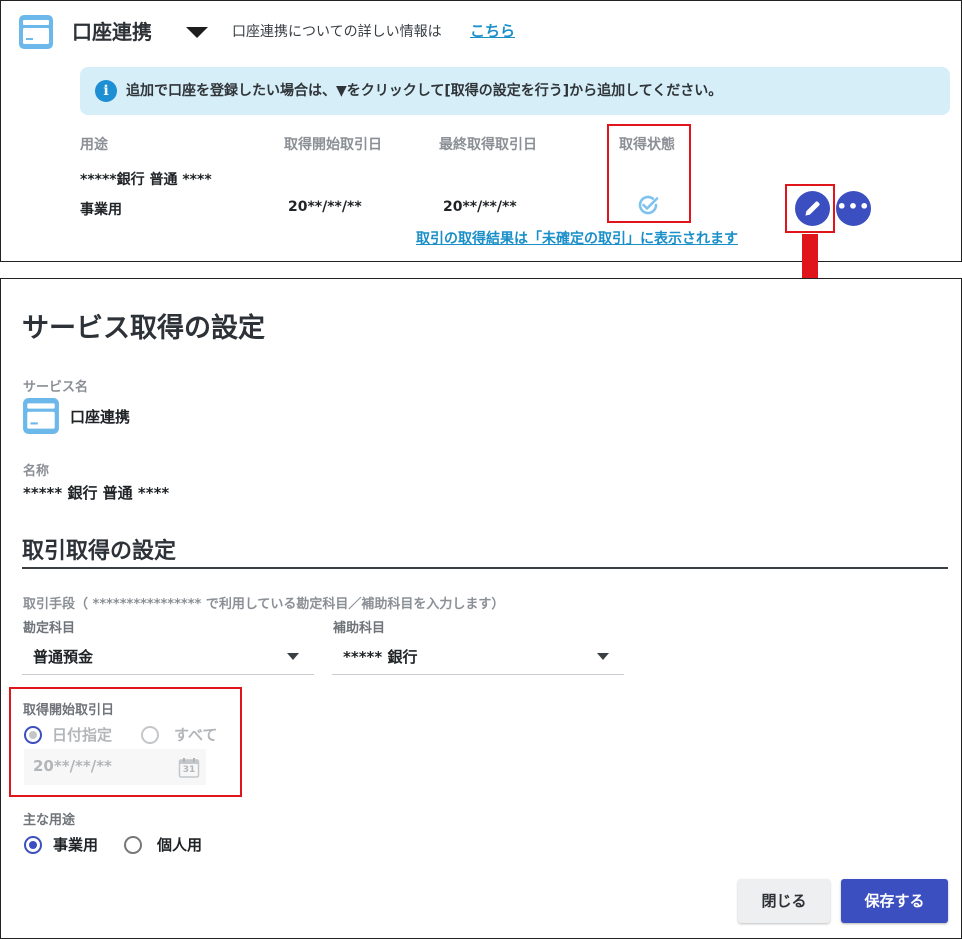 The width and height of the screenshot is (962, 939). I want to click on radio-all-label: すべて, so click(196, 735).